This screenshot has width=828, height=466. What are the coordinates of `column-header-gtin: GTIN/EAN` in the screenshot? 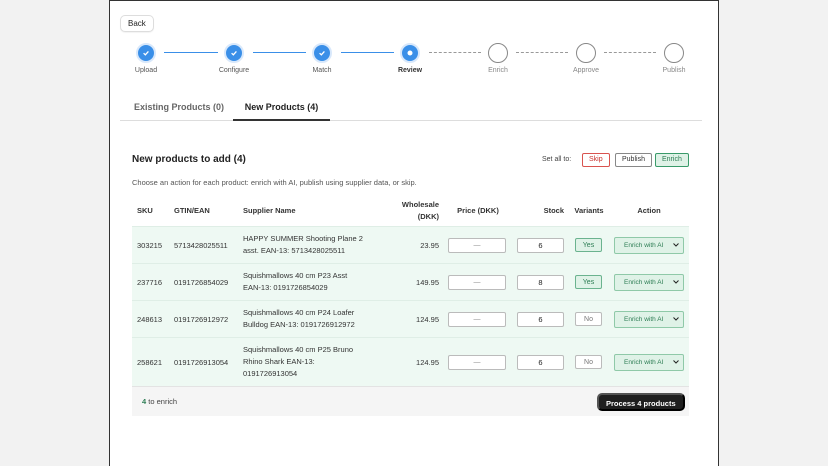 It's located at (192, 210).